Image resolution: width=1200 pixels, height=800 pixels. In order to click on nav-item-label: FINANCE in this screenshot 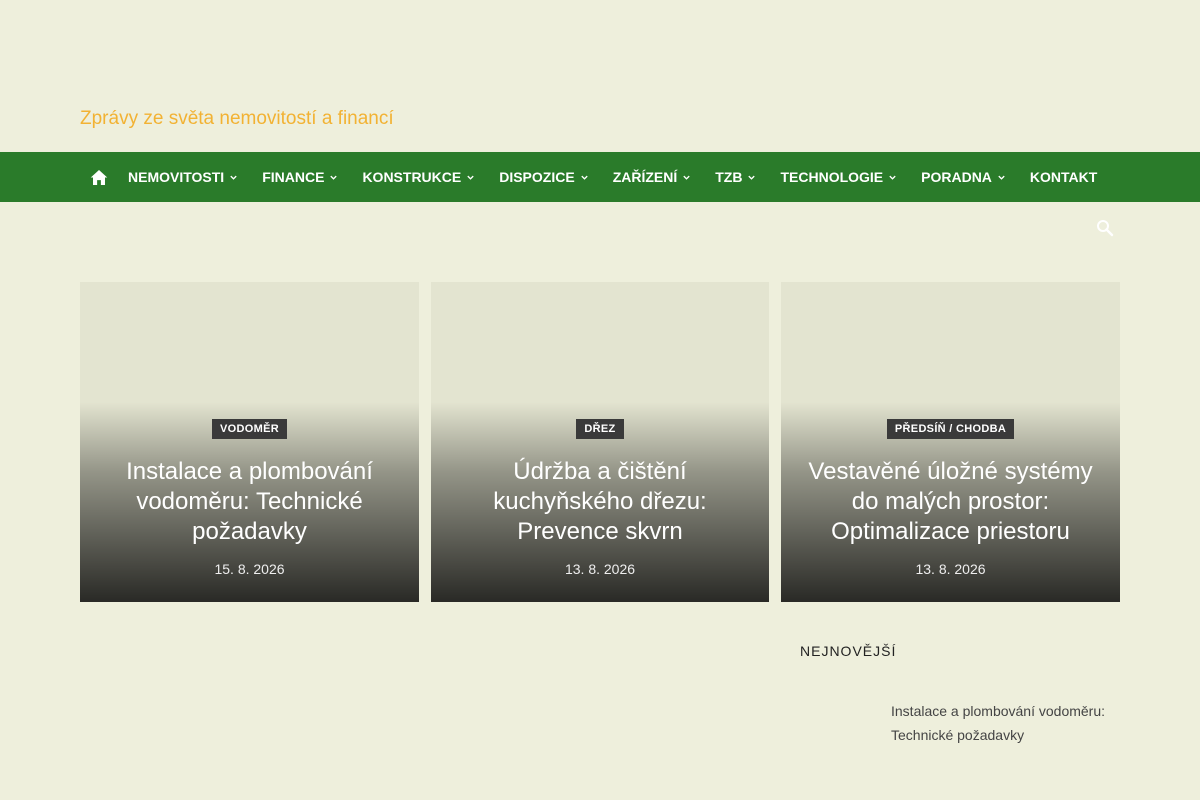, I will do `click(293, 177)`.